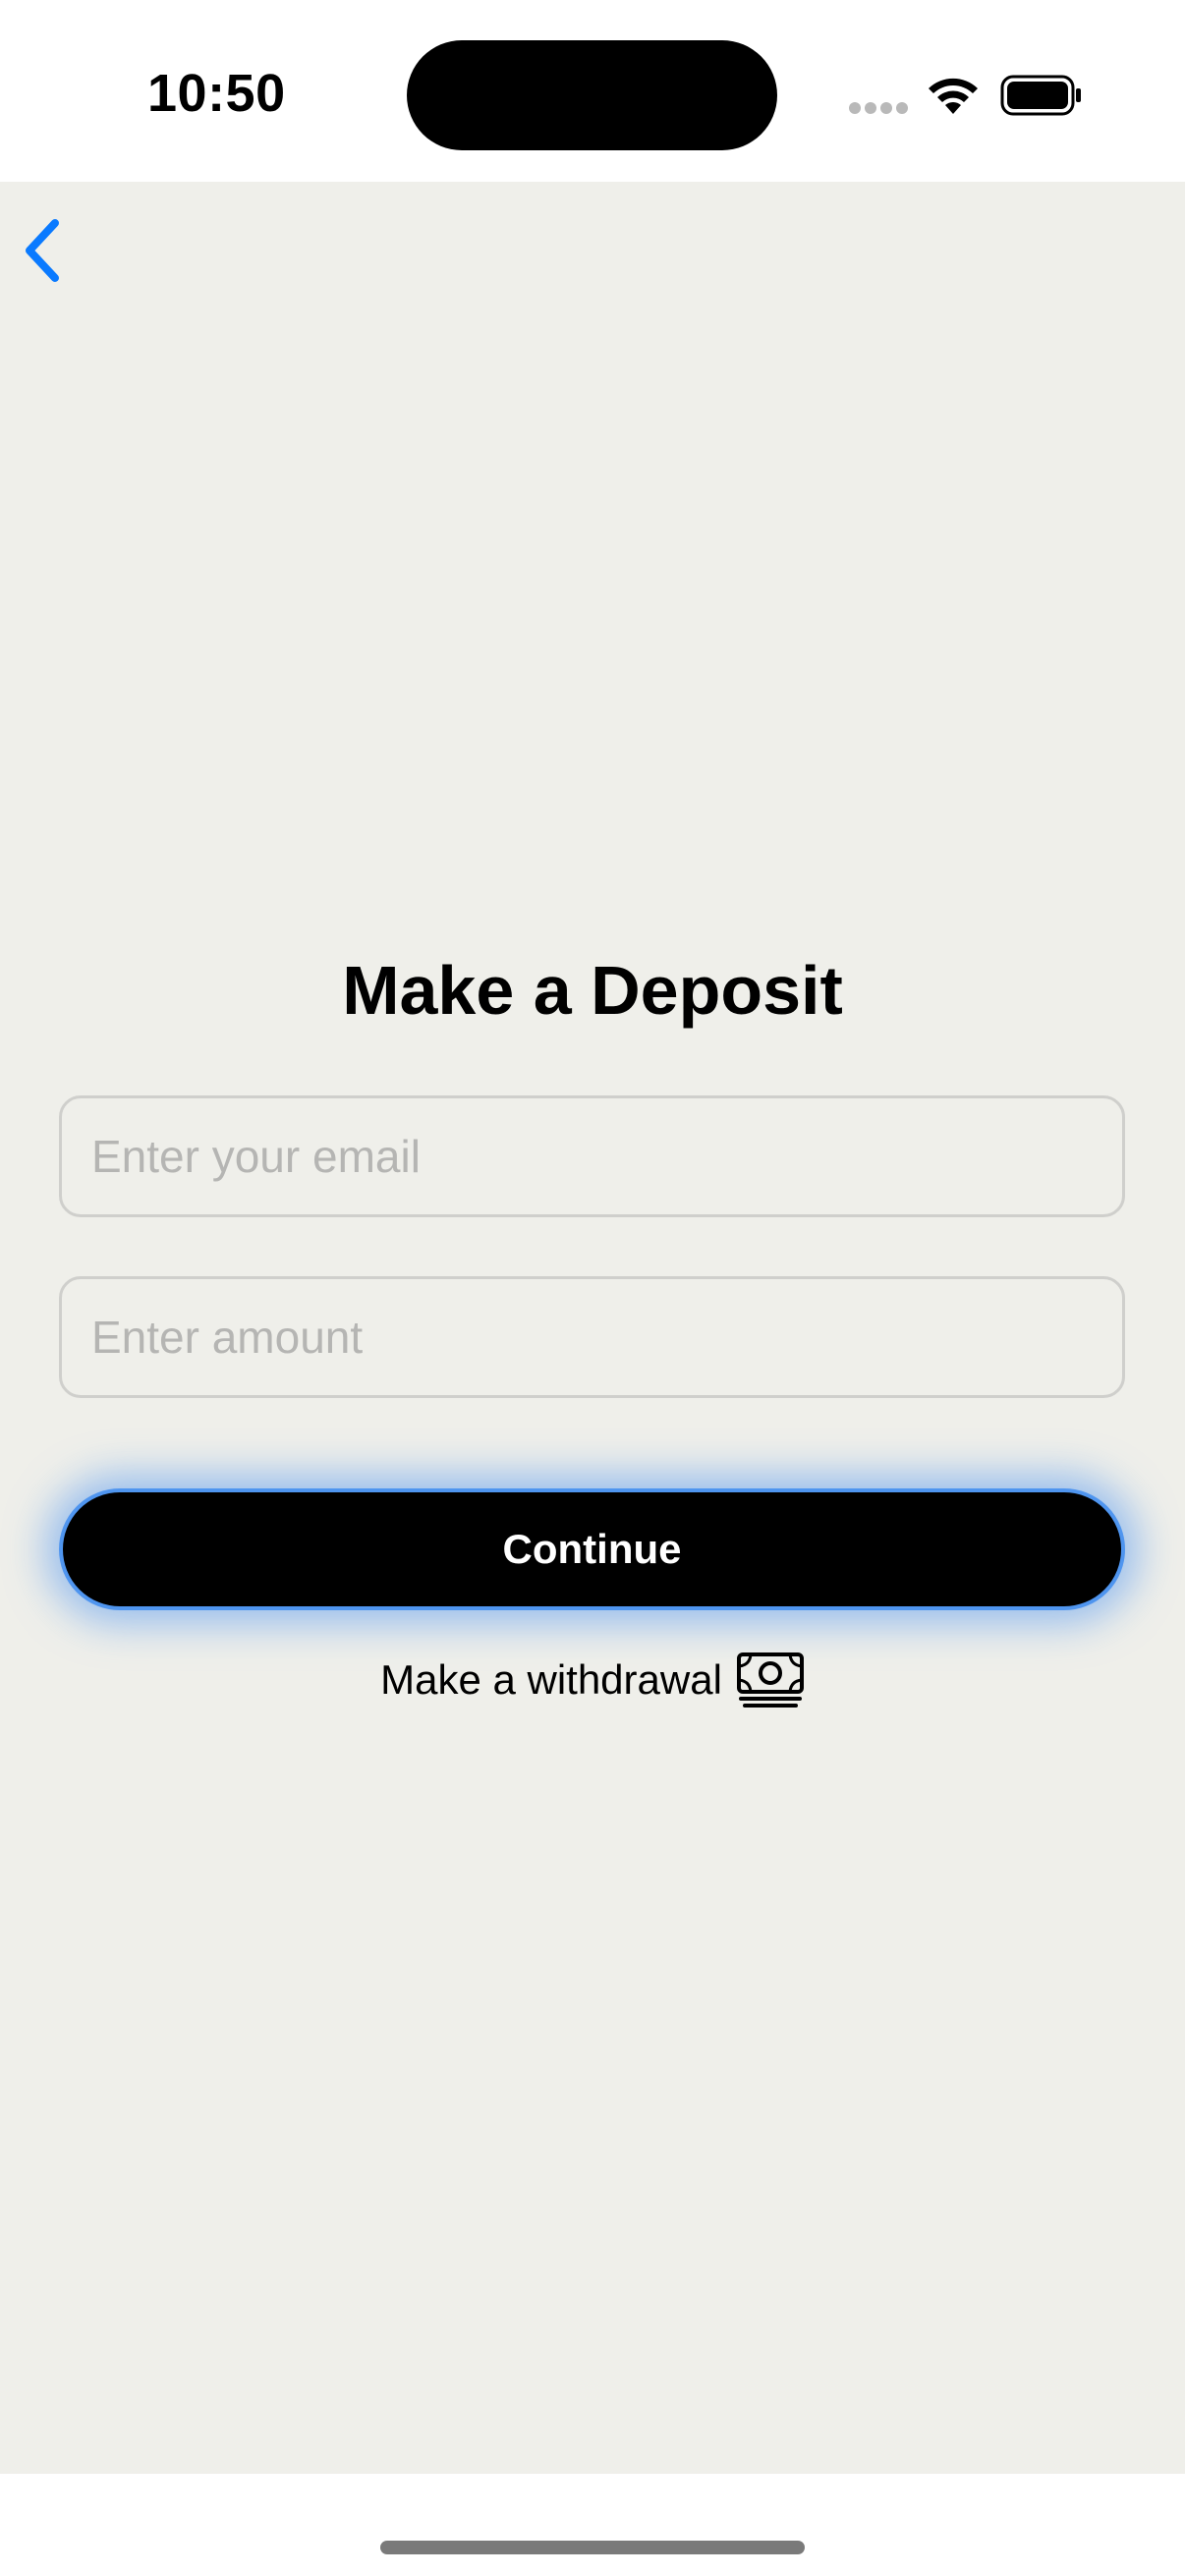 Image resolution: width=1185 pixels, height=2576 pixels. I want to click on status-bar: 10:50, so click(592, 91).